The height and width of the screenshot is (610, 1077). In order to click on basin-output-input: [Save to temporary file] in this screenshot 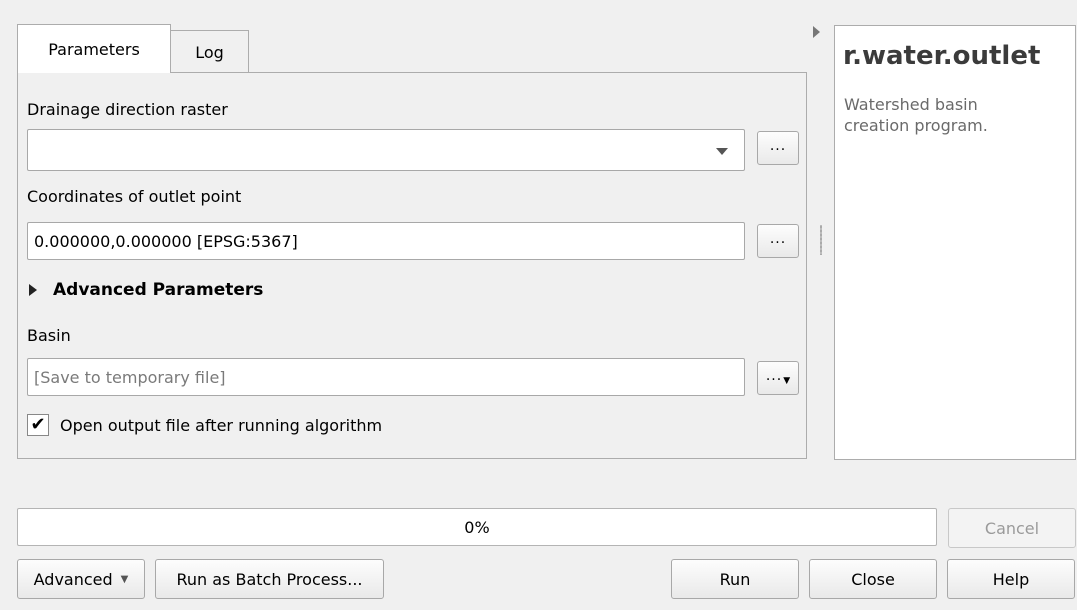, I will do `click(386, 377)`.